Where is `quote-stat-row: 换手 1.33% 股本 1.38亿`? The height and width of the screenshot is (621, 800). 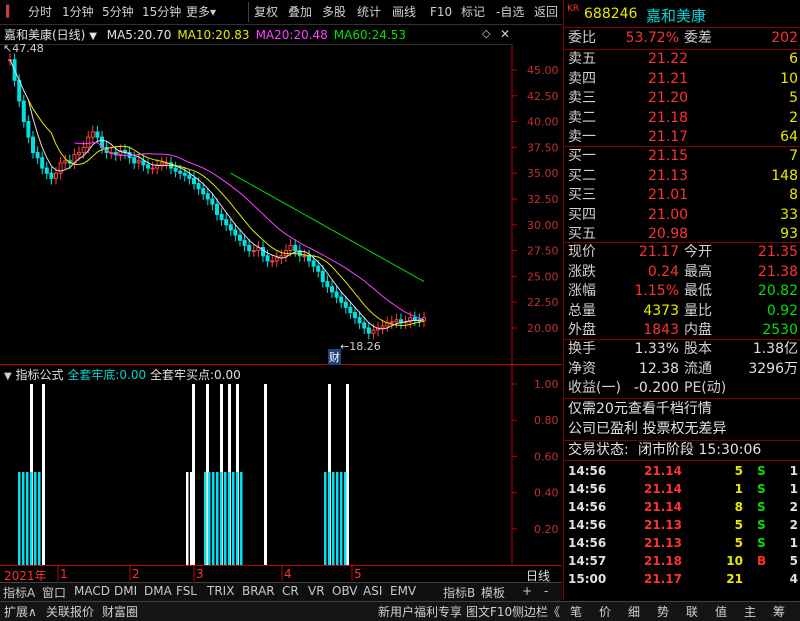
quote-stat-row: 换手 1.33% 股本 1.38亿 is located at coordinates (682, 349).